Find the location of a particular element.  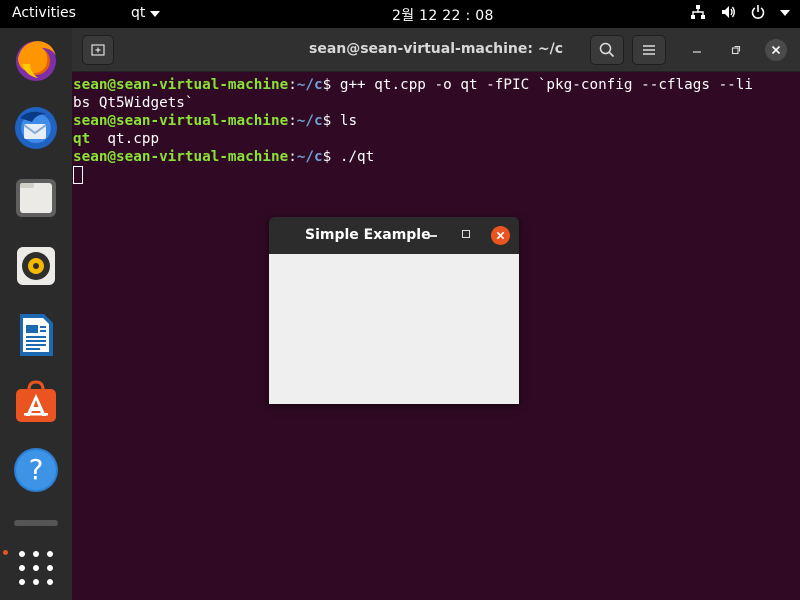

terminal-cursor is located at coordinates (78, 175).